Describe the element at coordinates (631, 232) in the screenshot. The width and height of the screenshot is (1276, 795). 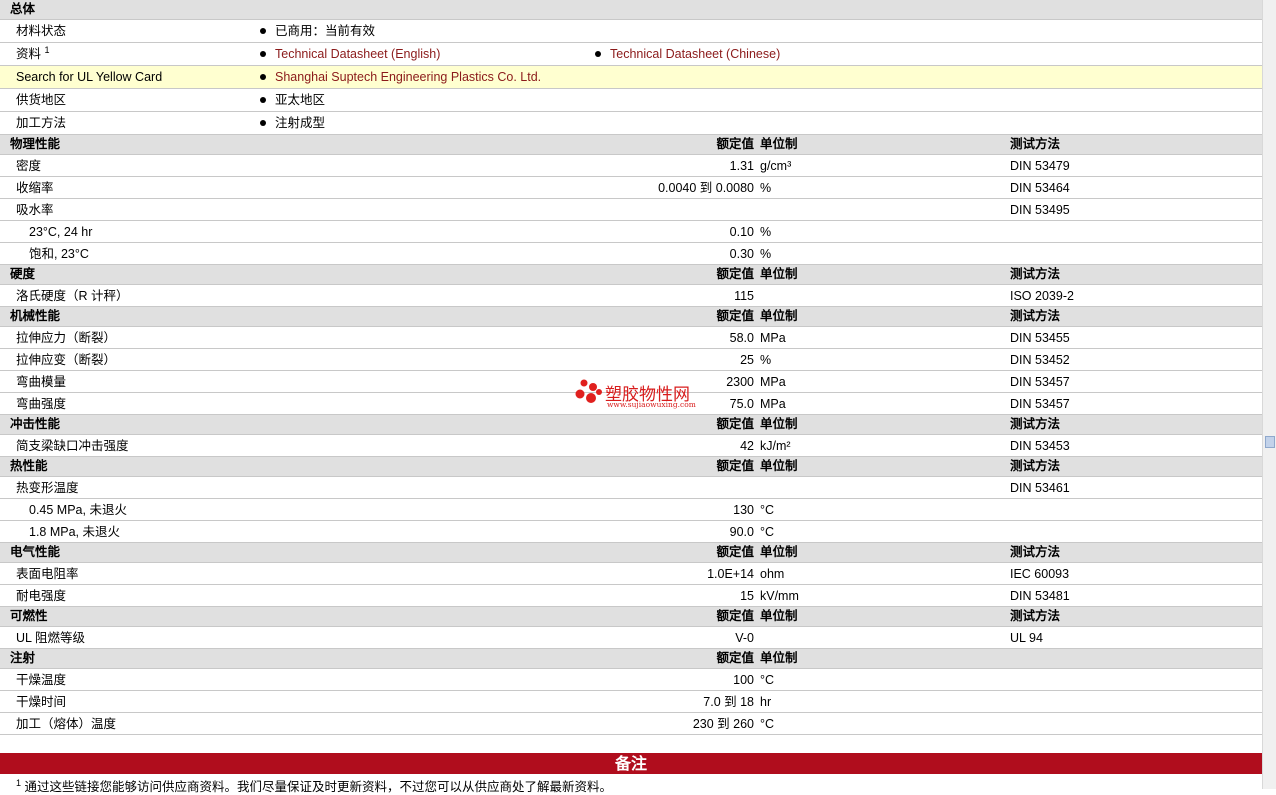
I see `property-row: 23°C, 24 hr 0.10%` at that location.